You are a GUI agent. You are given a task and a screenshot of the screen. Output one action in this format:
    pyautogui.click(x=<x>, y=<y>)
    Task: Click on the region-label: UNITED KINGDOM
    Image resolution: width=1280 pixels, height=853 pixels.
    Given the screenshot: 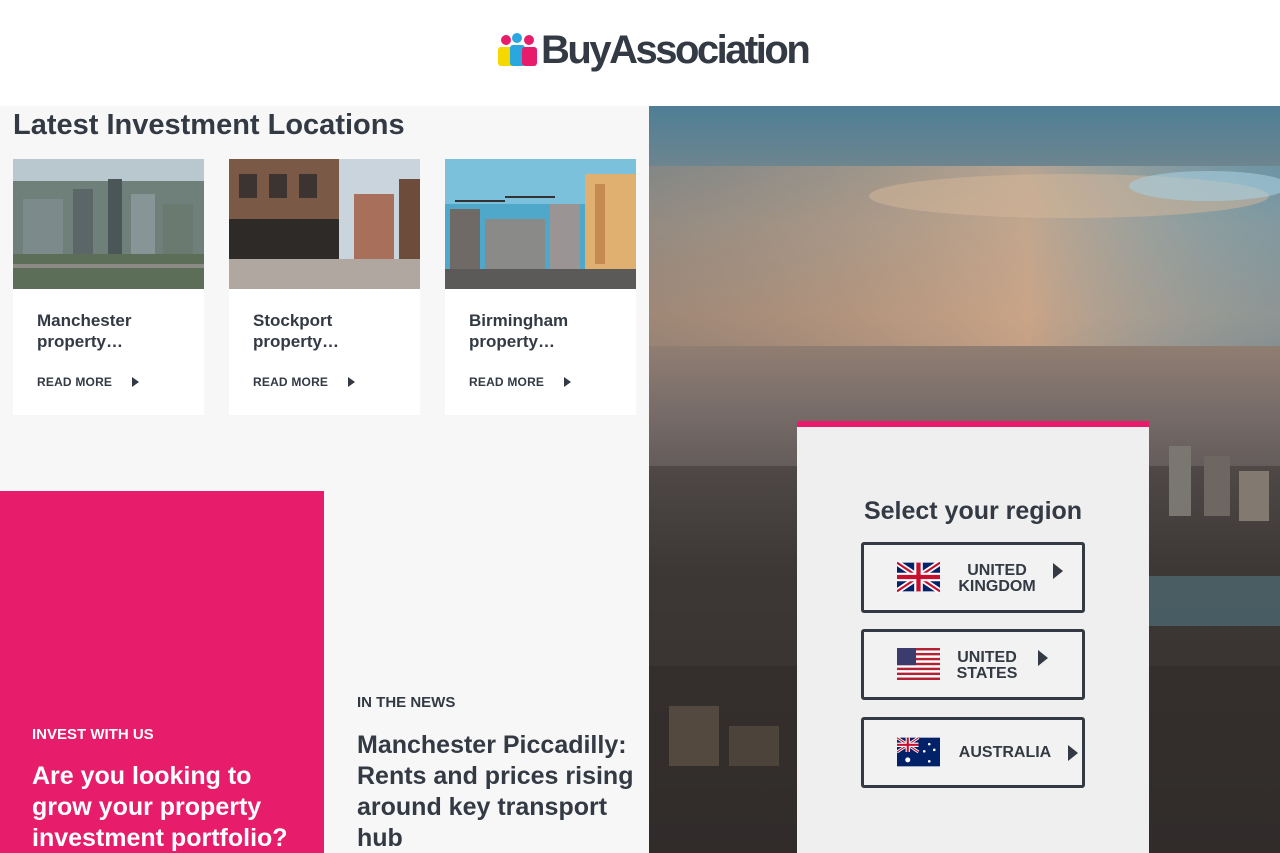 What is the action you would take?
    pyautogui.click(x=997, y=578)
    